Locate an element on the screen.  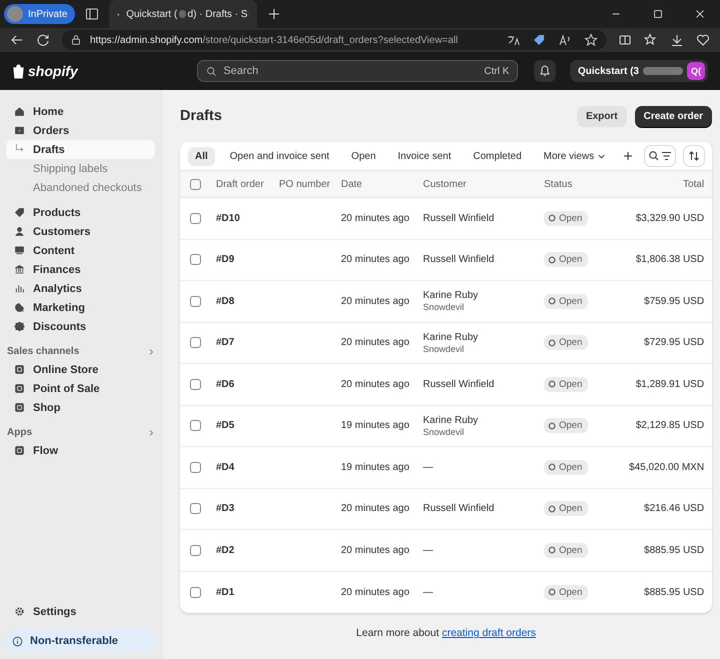
order-link: #D8 is located at coordinates (247, 301).